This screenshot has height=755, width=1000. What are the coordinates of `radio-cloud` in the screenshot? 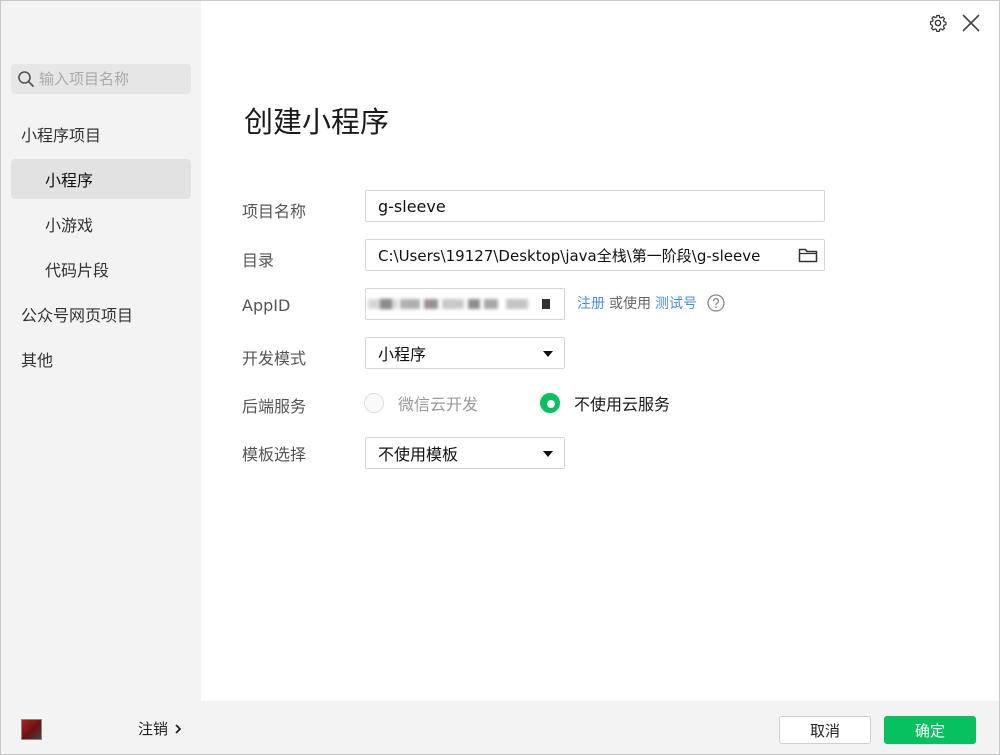 It's located at (374, 403).